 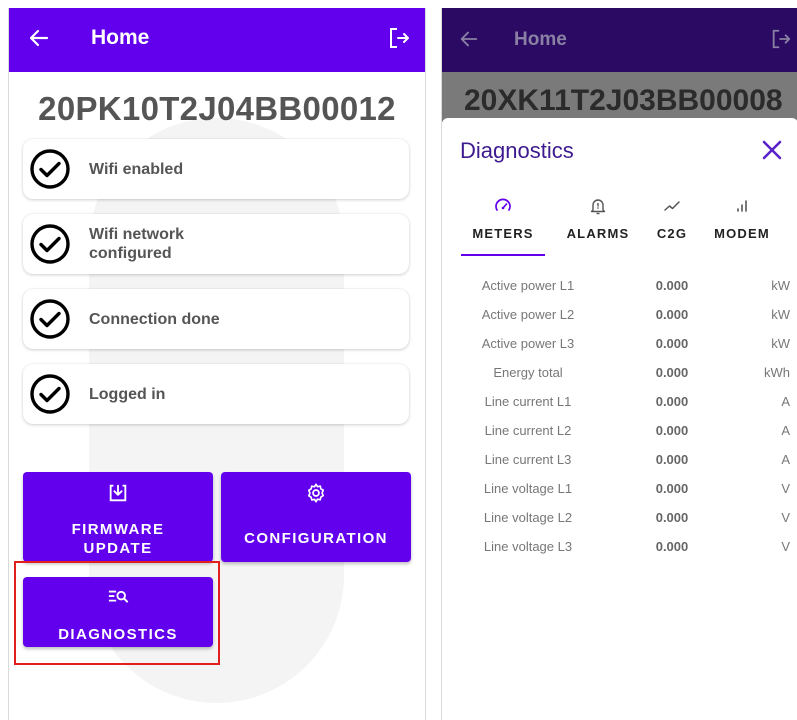 I want to click on tab-label: C2G, so click(x=672, y=233).